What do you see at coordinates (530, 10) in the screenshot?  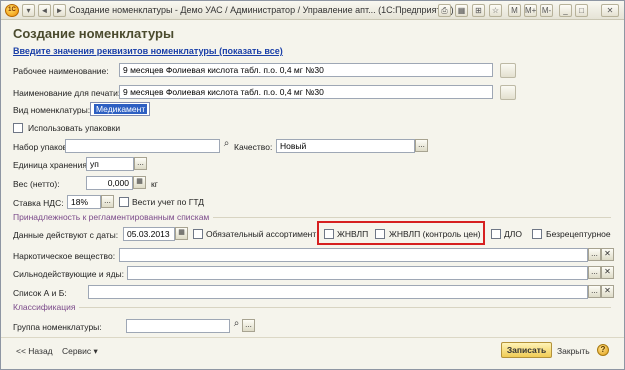 I see `m-plus-icon: M+` at bounding box center [530, 10].